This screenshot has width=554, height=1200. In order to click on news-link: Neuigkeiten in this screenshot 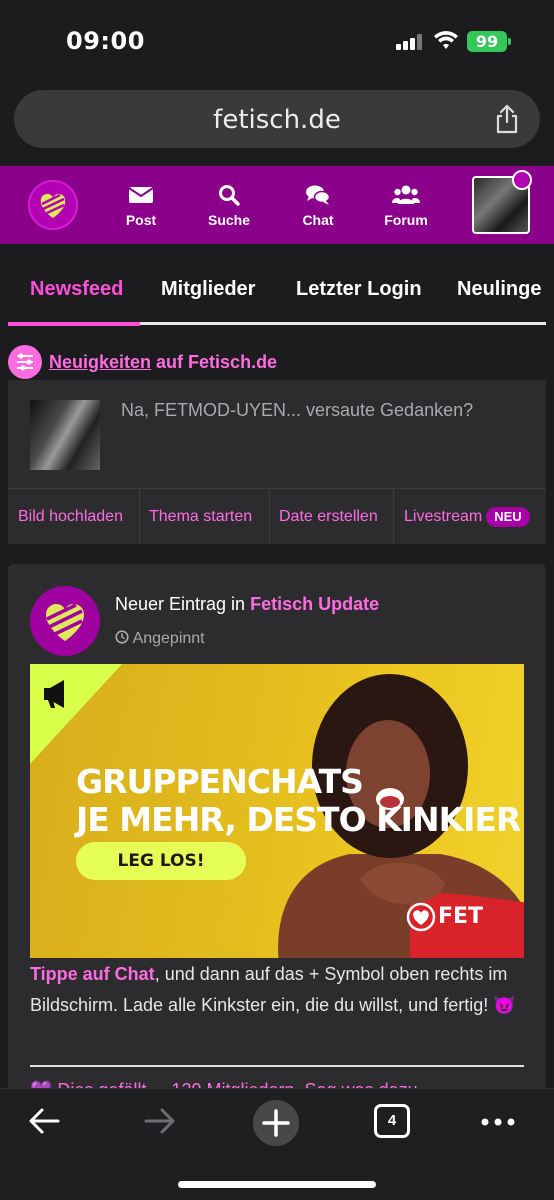, I will do `click(100, 362)`.